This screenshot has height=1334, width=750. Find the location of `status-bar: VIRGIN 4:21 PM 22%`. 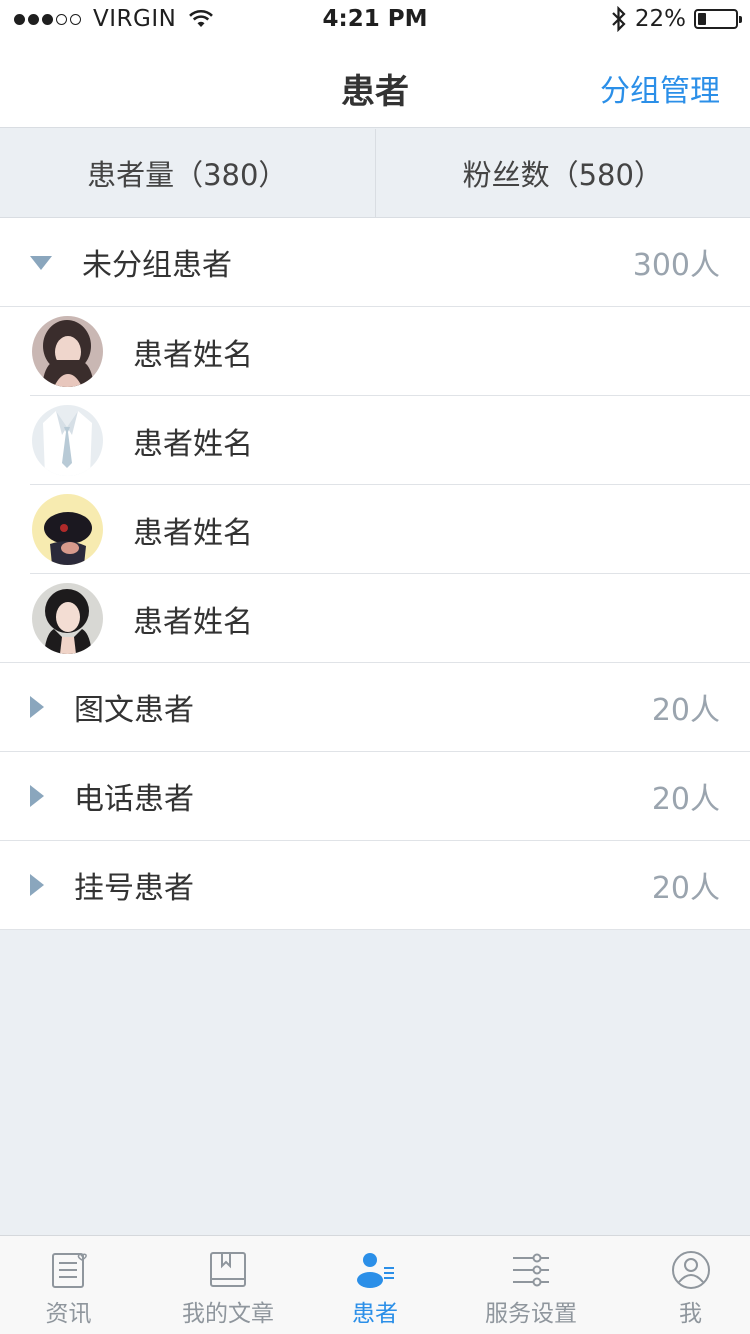

status-bar: VIRGIN 4:21 PM 22% is located at coordinates (375, 20).